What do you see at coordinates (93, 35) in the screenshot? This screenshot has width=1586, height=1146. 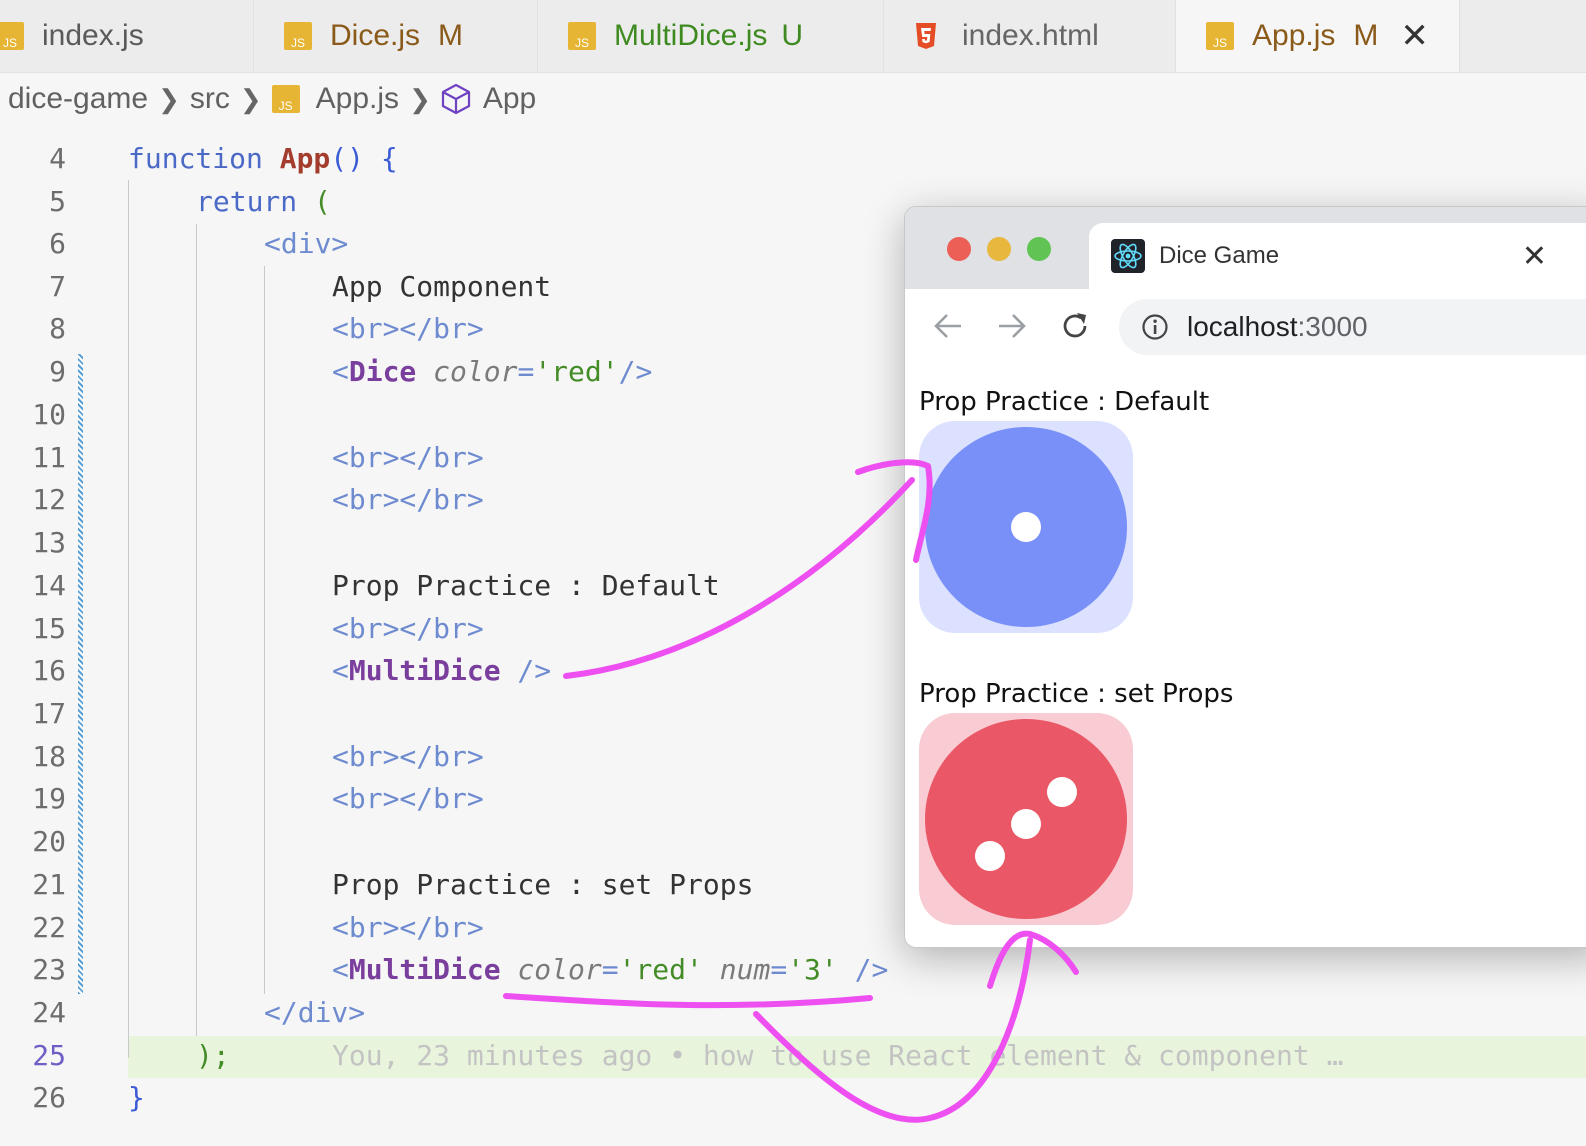 I see `tab-label: index.js` at bounding box center [93, 35].